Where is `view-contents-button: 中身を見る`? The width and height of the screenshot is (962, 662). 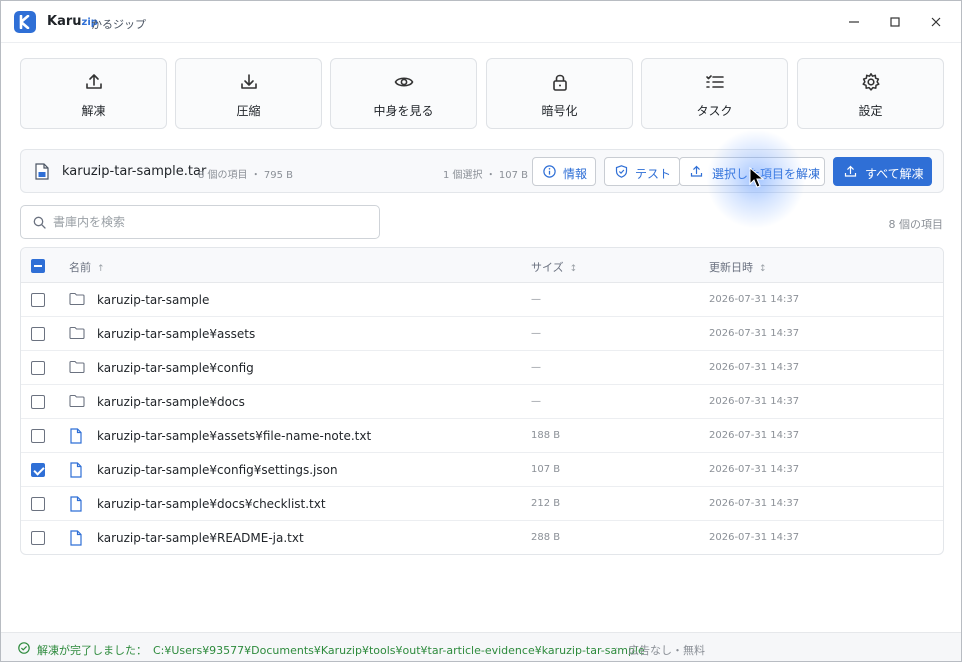 view-contents-button: 中身を見る is located at coordinates (403, 93).